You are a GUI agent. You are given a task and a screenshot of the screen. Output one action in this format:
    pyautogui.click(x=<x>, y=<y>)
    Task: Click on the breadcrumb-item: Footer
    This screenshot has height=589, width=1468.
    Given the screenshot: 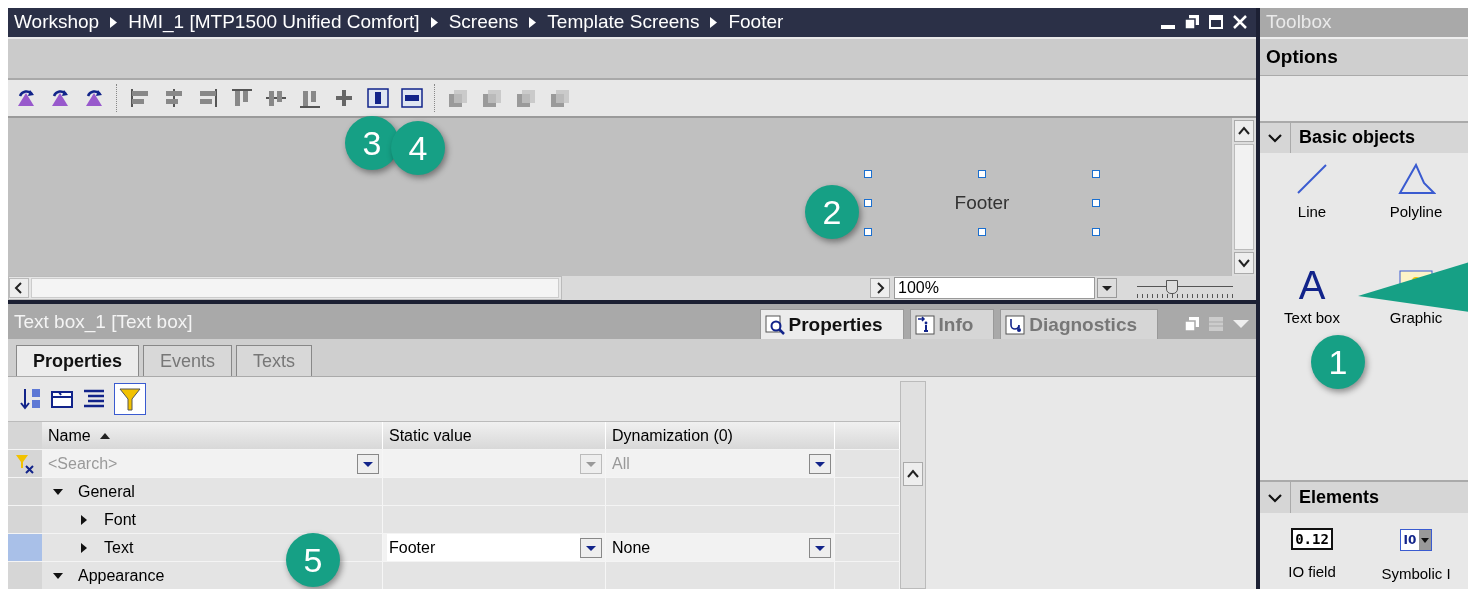 What is the action you would take?
    pyautogui.click(x=756, y=22)
    